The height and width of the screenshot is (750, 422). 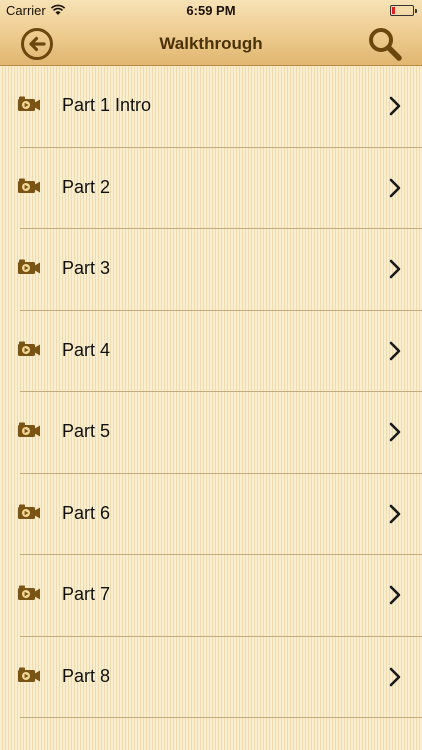 What do you see at coordinates (221, 717) in the screenshot?
I see `row-divider` at bounding box center [221, 717].